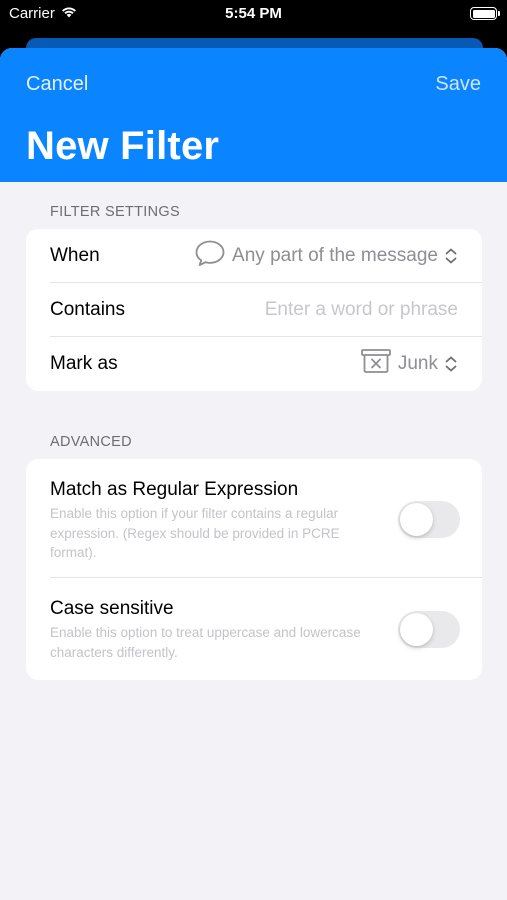 This screenshot has height=900, width=507. What do you see at coordinates (338, 310) in the screenshot?
I see `contains-input` at bounding box center [338, 310].